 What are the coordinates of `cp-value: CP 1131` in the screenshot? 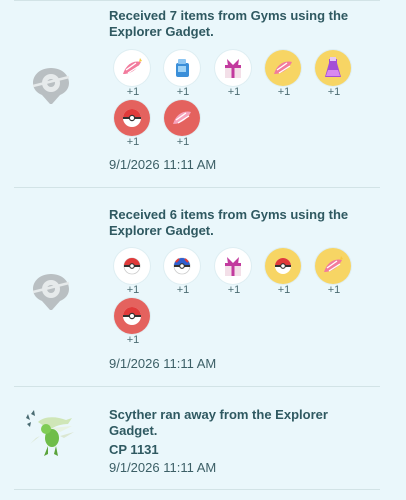 It's located at (134, 449).